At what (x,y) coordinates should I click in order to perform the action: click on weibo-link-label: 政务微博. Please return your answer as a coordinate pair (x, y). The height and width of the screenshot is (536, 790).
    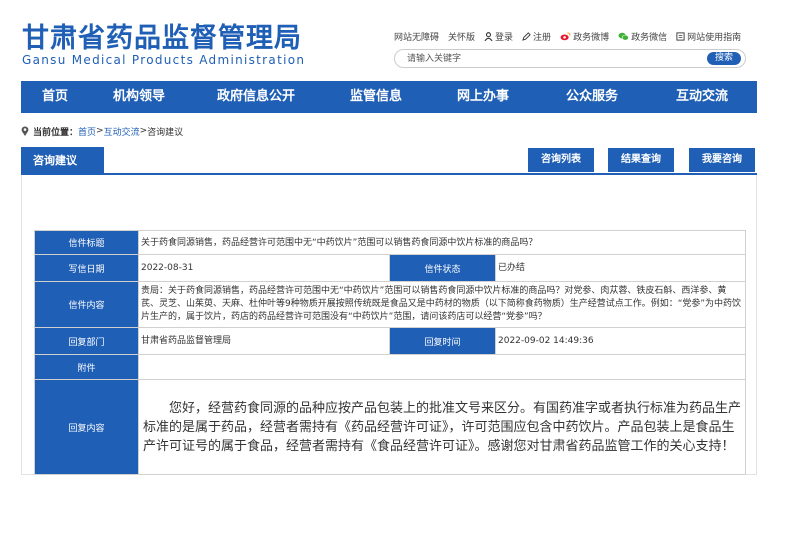
    Looking at the image, I should click on (591, 37).